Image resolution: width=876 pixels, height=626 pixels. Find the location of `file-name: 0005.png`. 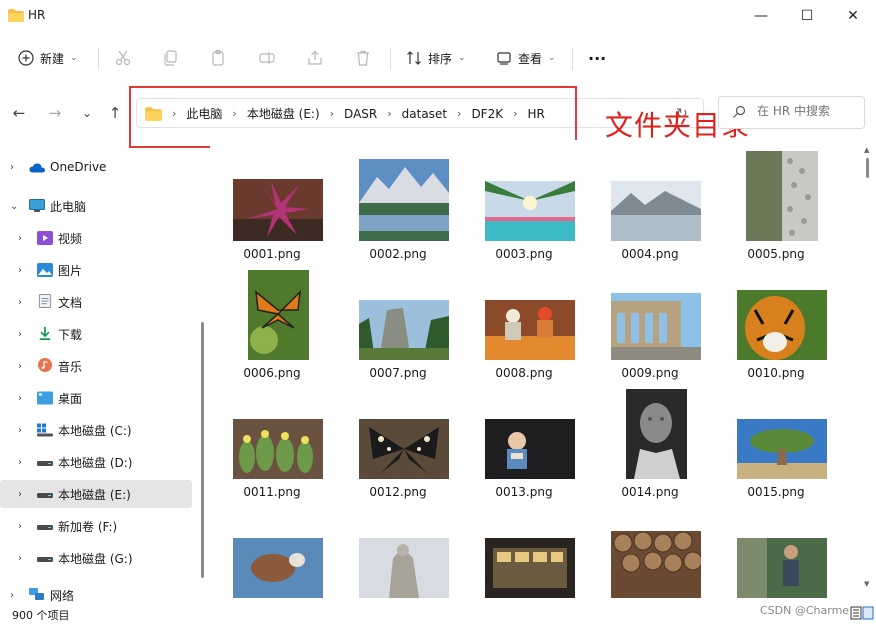

file-name: 0005.png is located at coordinates (776, 254).